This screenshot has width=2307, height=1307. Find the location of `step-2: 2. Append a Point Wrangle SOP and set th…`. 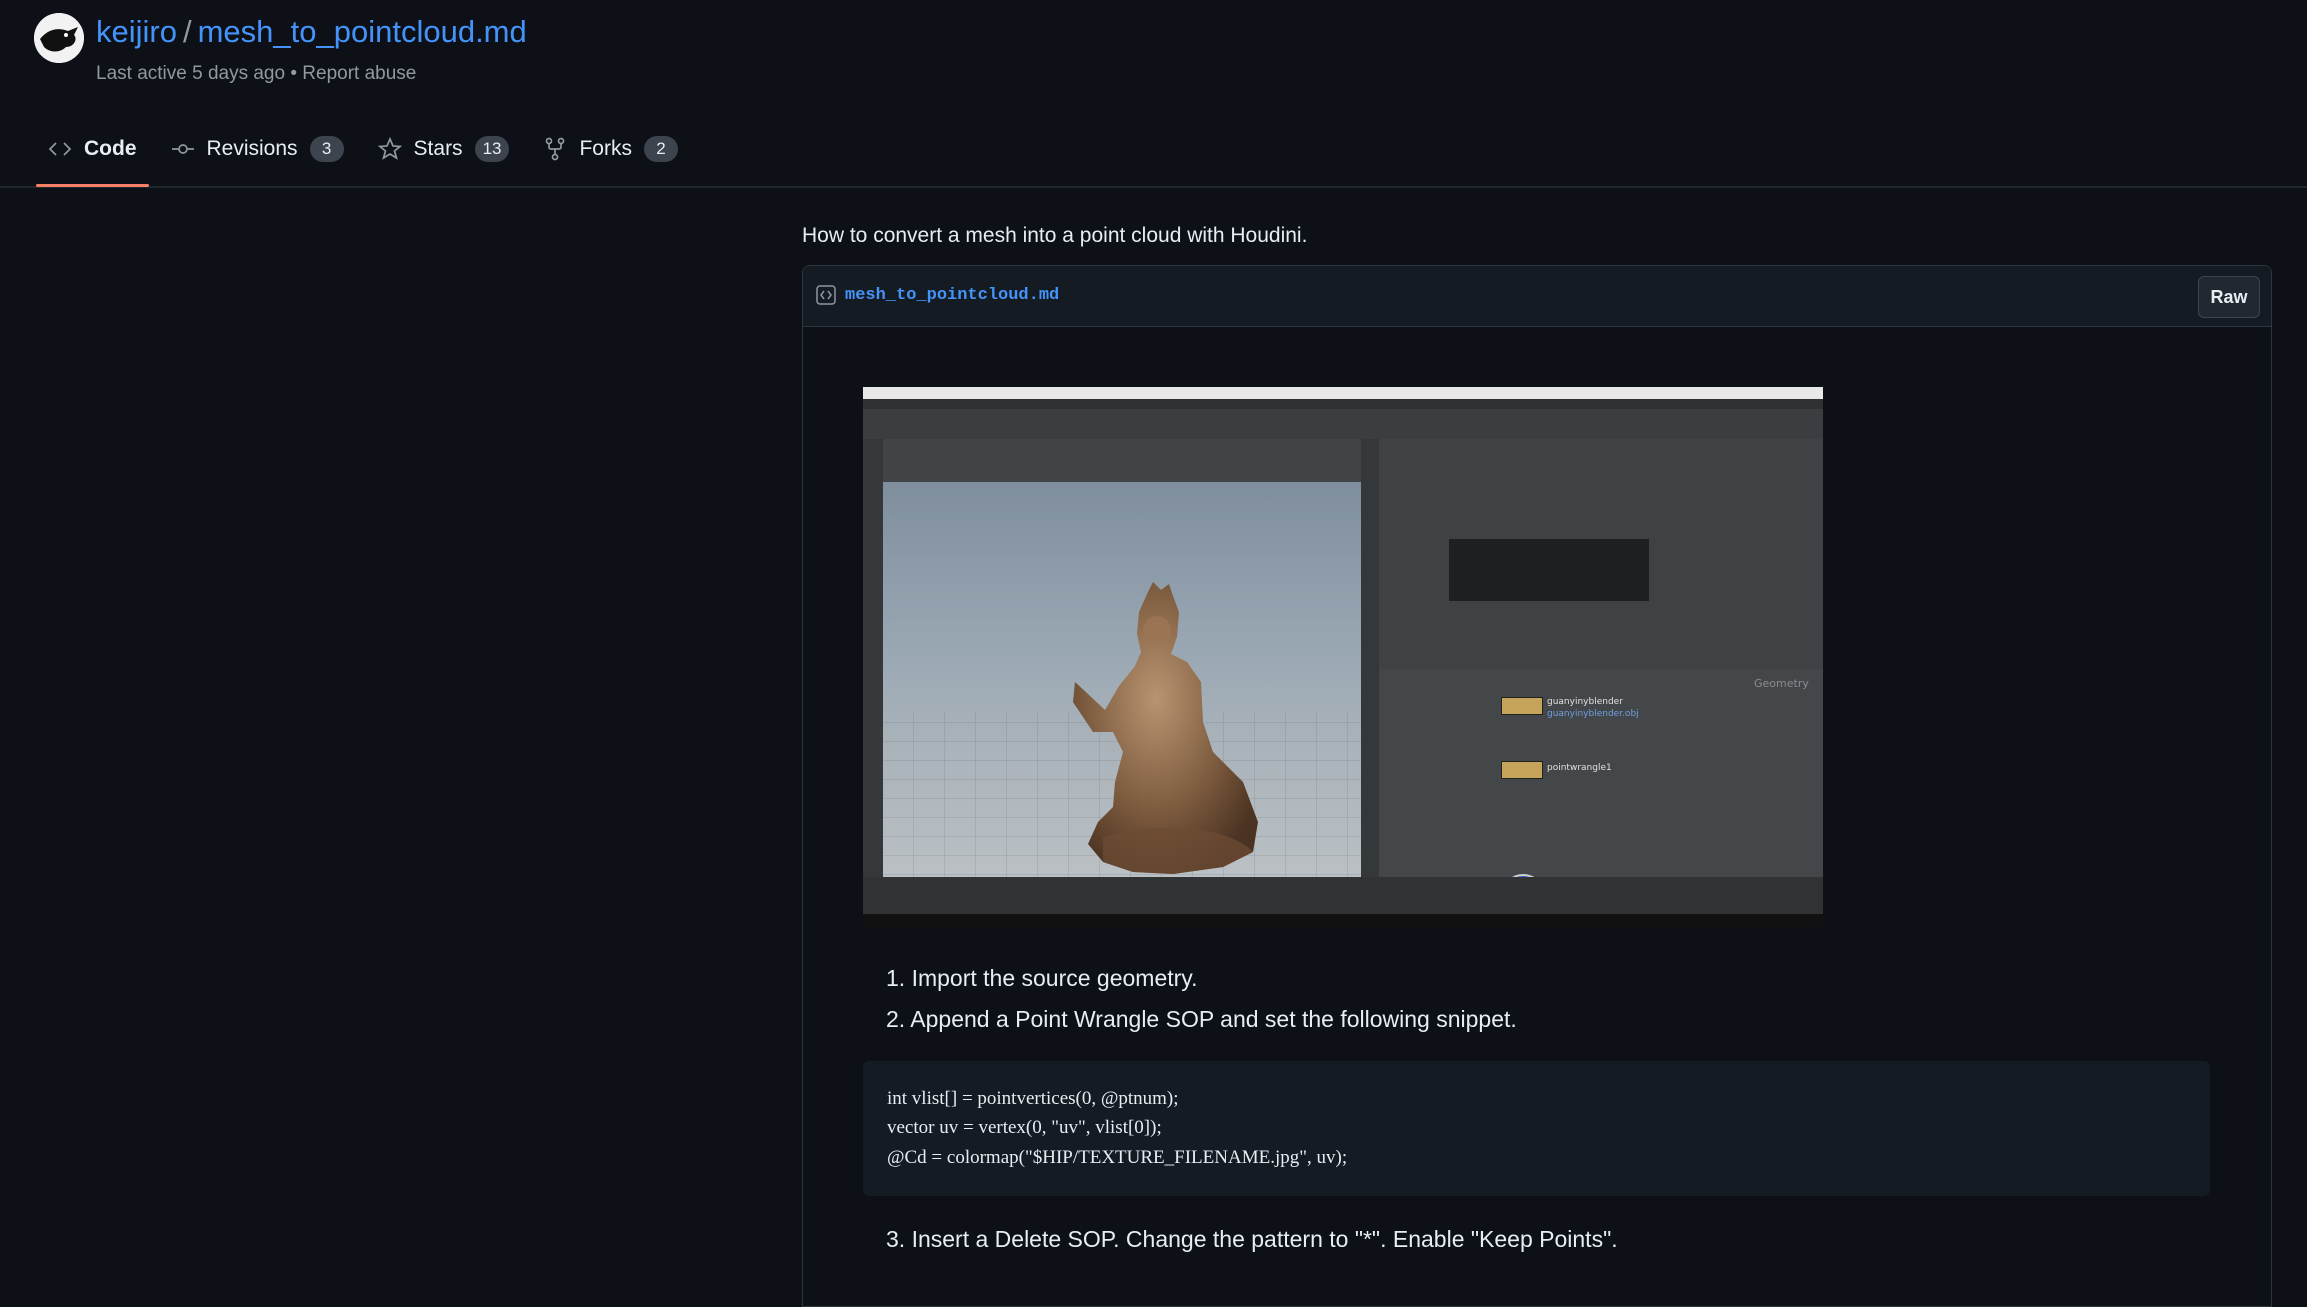

step-2: 2. Append a Point Wrangle SOP and set th… is located at coordinates (1201, 1019).